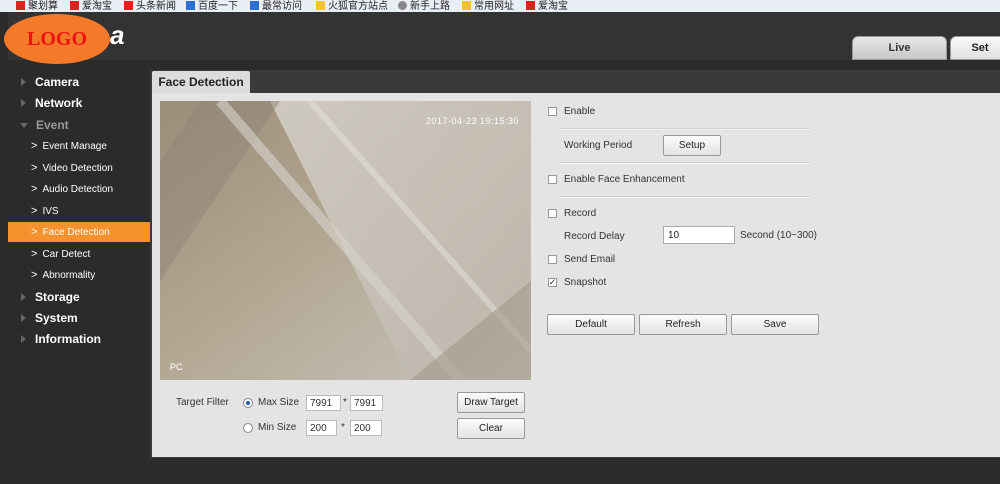  I want to click on sidebar-item-label: System, so click(56, 318).